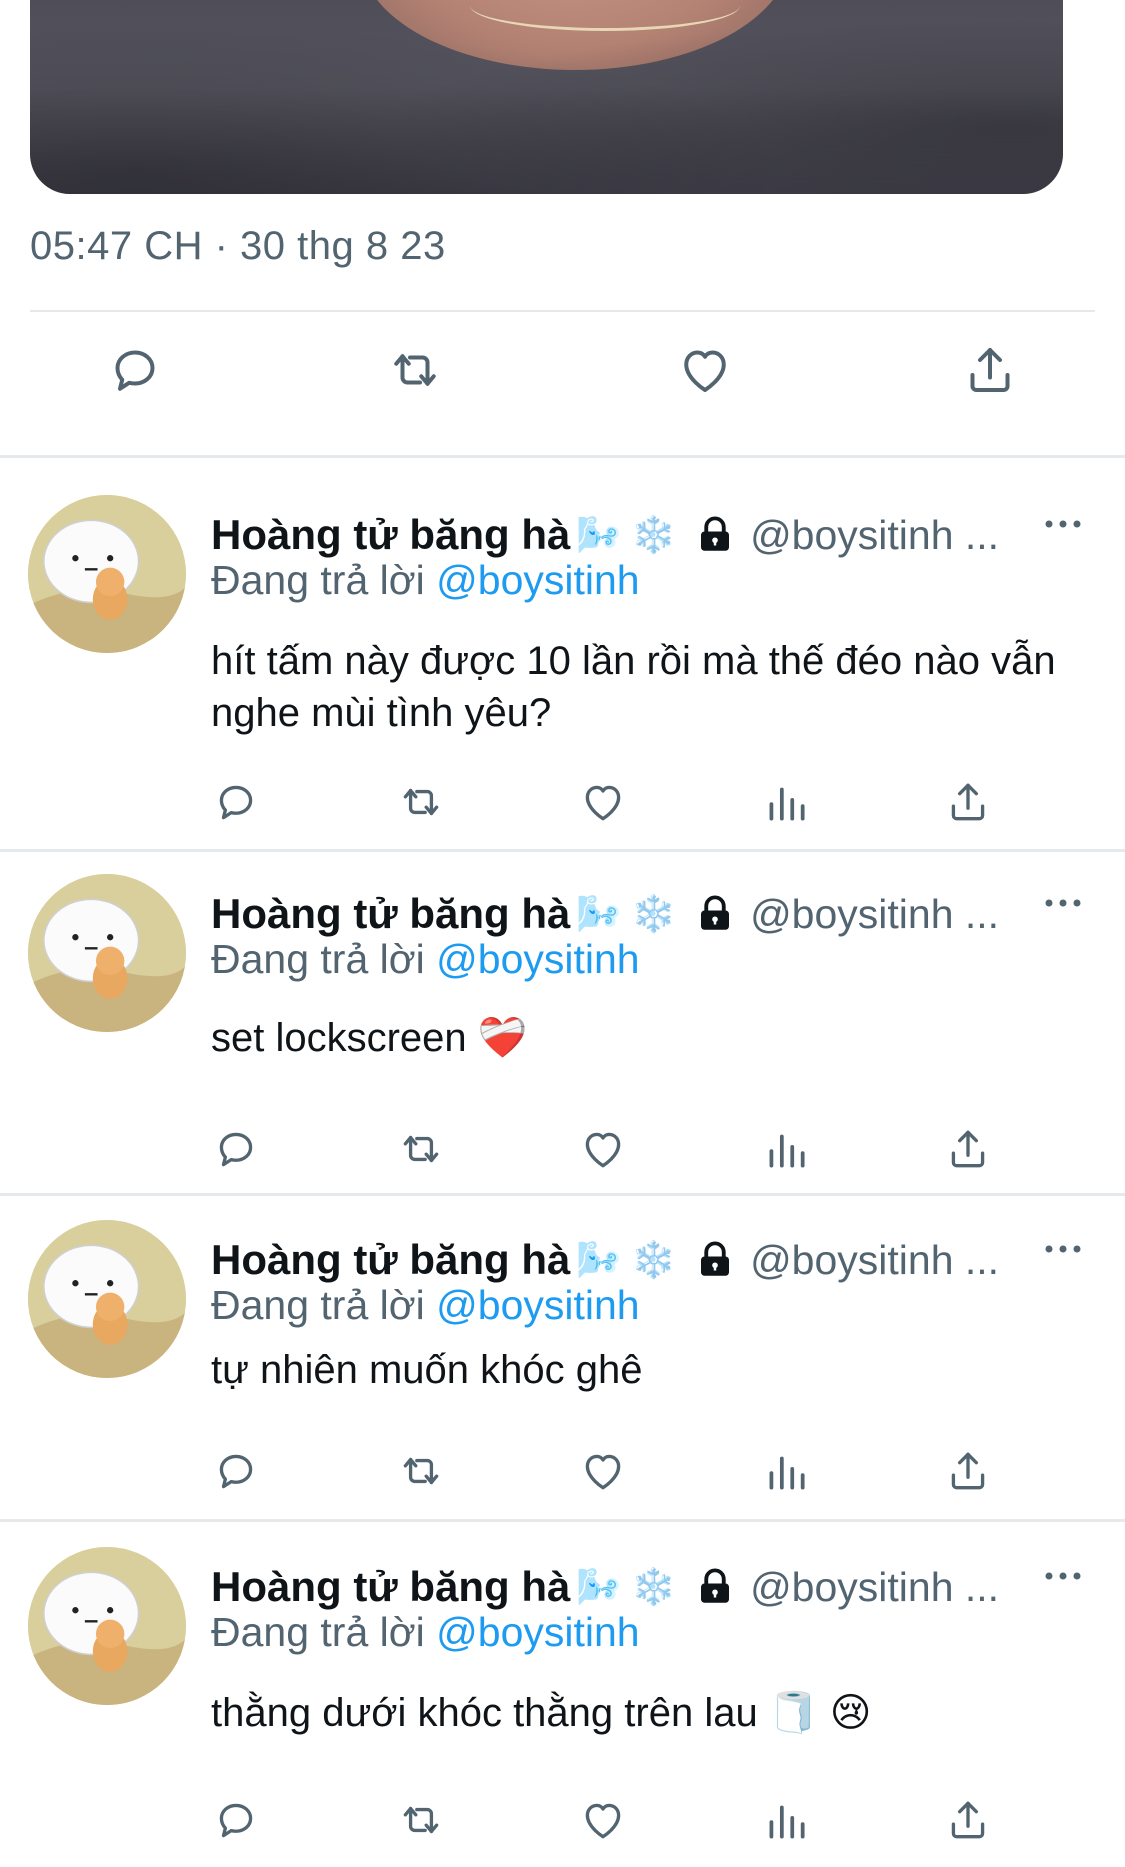 This screenshot has width=1125, height=1867. I want to click on tweet-photo, so click(546, 97).